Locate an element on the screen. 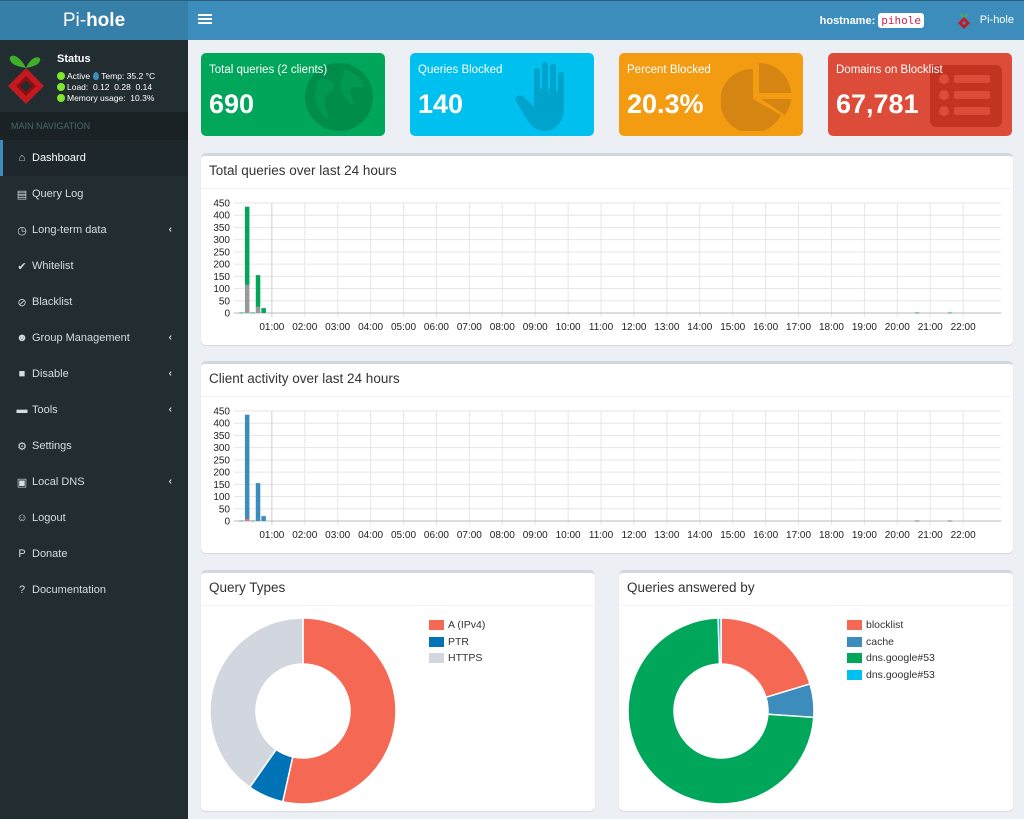 The height and width of the screenshot is (819, 1024). stat-percent-blocked: Percent Blocked 20.3% is located at coordinates (711, 94).